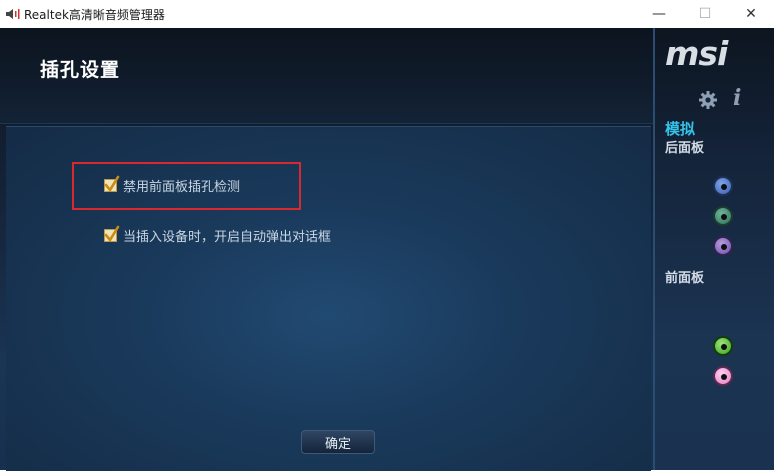 The width and height of the screenshot is (774, 471). I want to click on rear-panel-label: 后面板, so click(685, 148).